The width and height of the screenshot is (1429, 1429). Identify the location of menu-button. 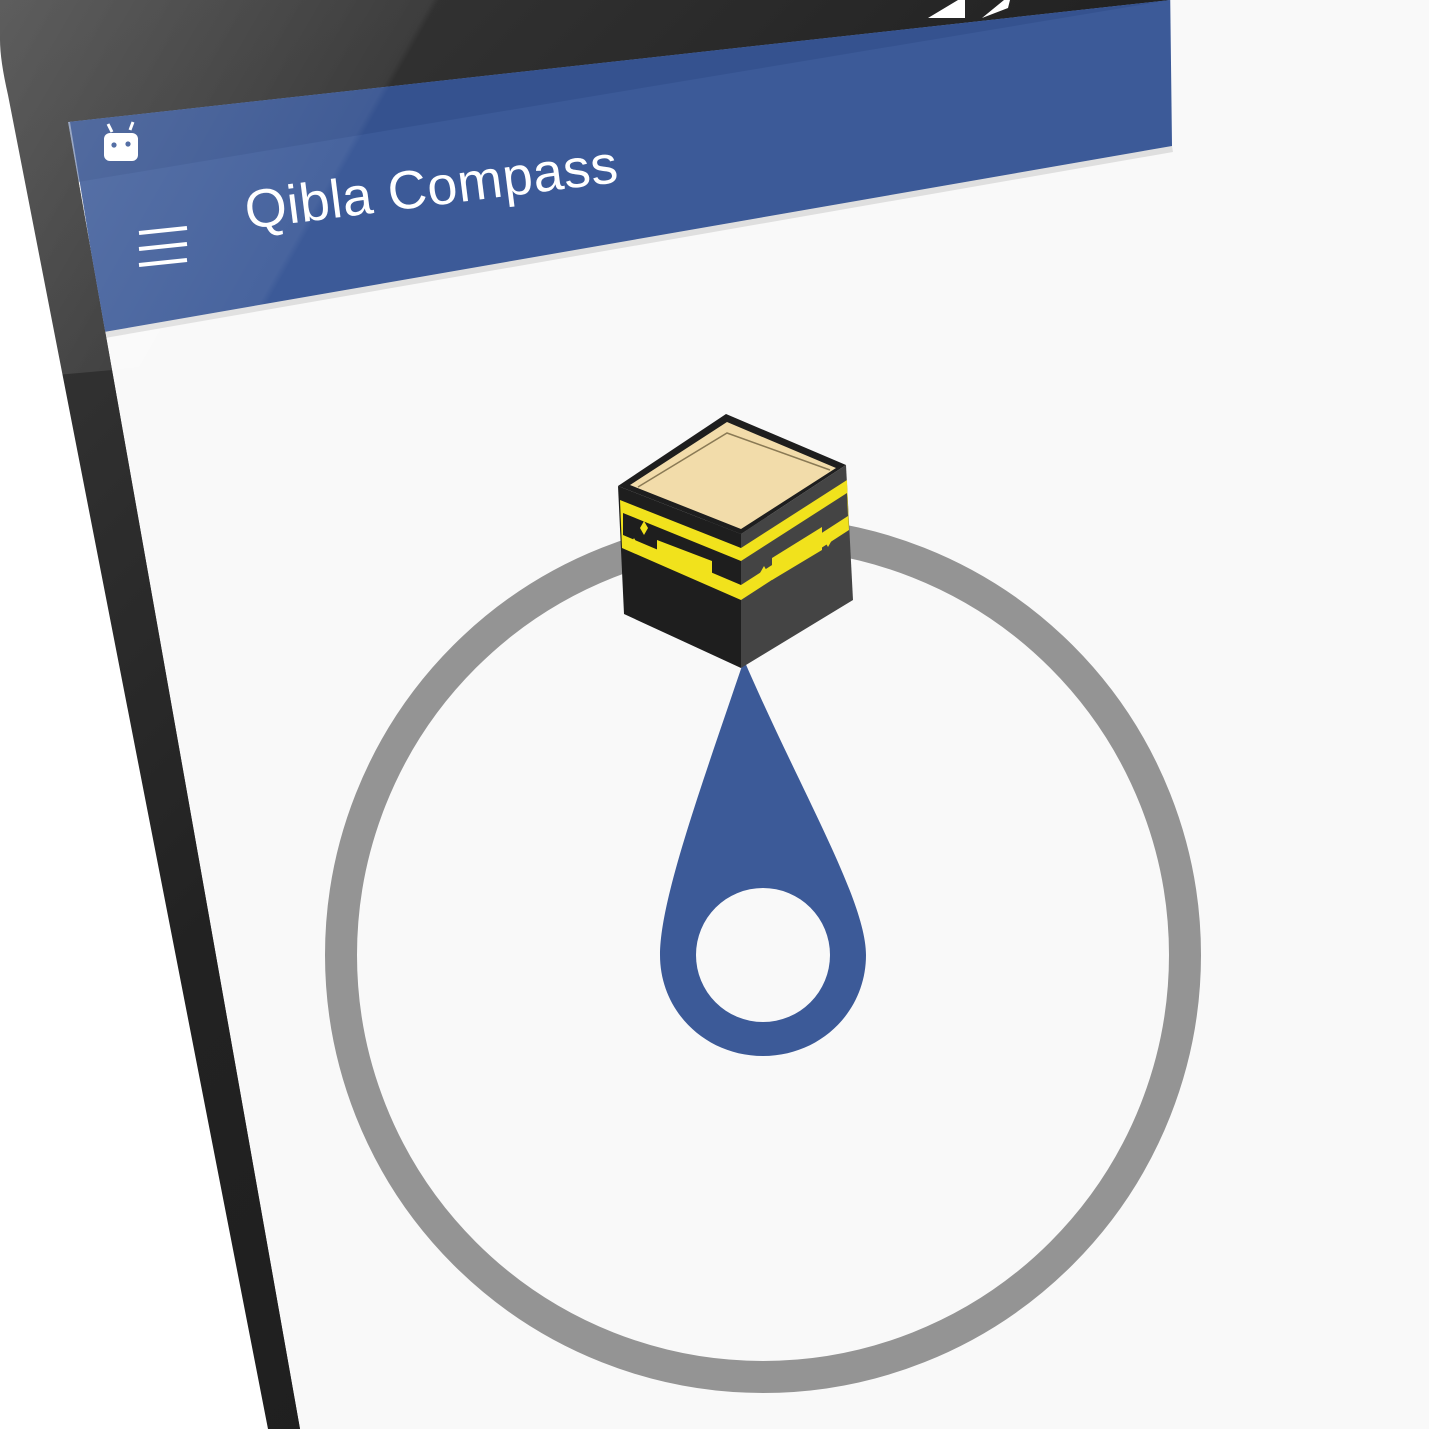
(163, 248).